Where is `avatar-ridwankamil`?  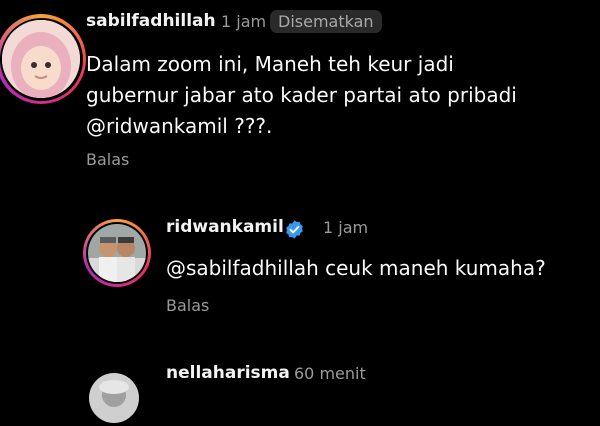
avatar-ridwankamil is located at coordinates (117, 253).